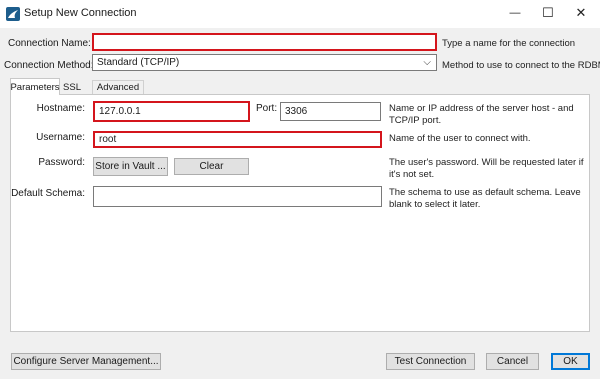  What do you see at coordinates (509, 43) in the screenshot?
I see `connection-name-hint: Type a name for the connection` at bounding box center [509, 43].